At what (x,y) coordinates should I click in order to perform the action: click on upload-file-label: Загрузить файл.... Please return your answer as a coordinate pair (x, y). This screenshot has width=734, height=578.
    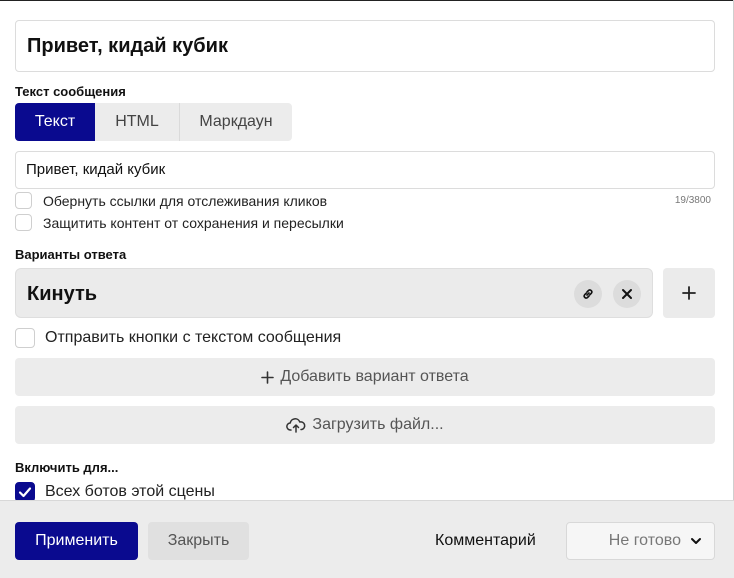
    Looking at the image, I should click on (378, 424).